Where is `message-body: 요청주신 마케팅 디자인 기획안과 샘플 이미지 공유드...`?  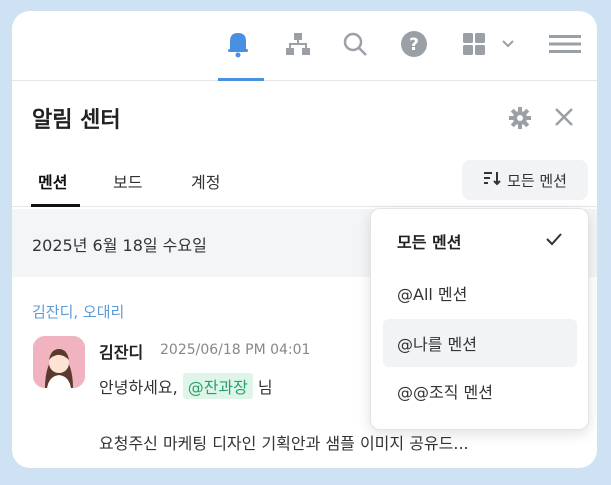
message-body: 요청주신 마케팅 디자인 기획안과 샘플 이미지 공유드... is located at coordinates (284, 443).